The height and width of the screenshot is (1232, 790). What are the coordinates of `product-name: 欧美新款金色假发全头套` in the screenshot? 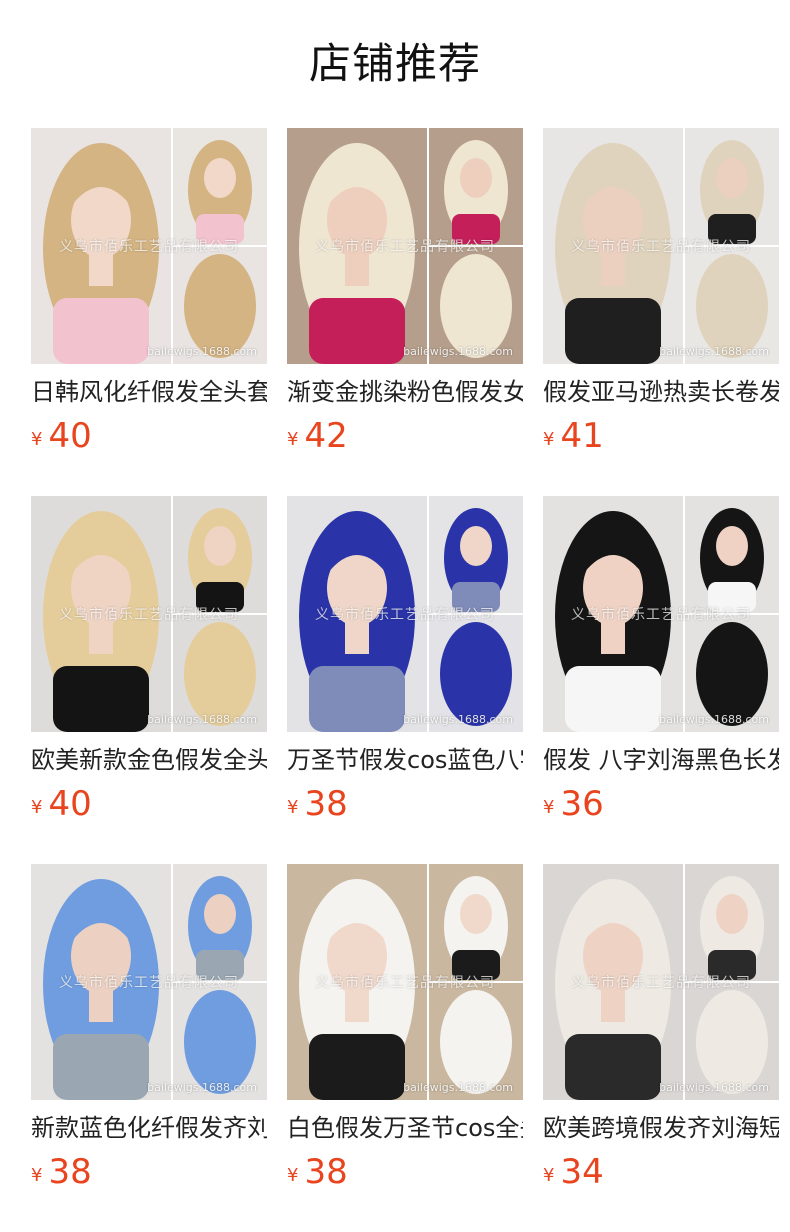 It's located at (149, 760).